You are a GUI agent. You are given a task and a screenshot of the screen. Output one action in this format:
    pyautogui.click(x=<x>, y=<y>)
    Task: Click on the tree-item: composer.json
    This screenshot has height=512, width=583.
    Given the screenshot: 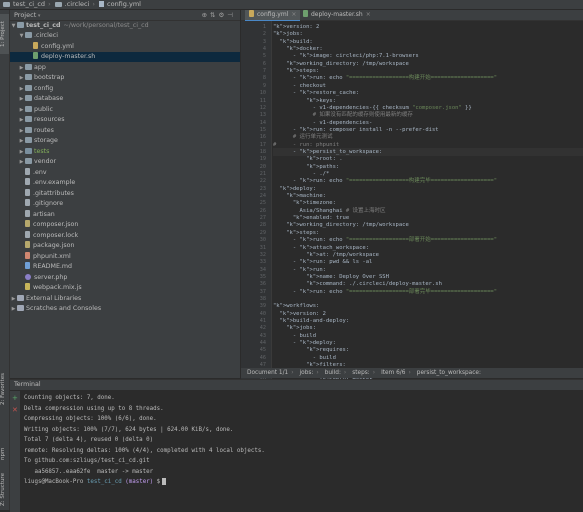 What is the action you would take?
    pyautogui.click(x=125, y=225)
    